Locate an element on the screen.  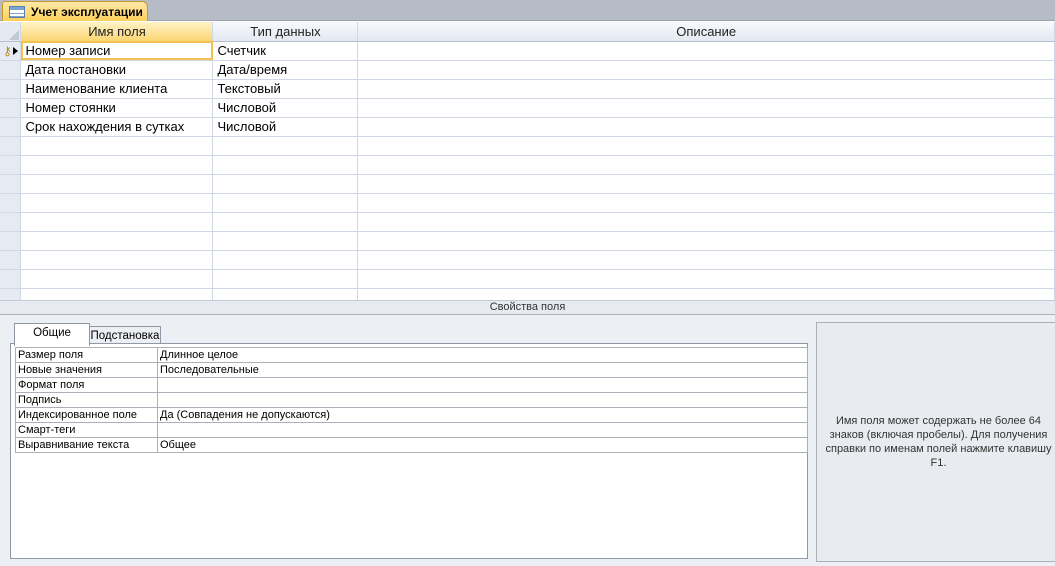
property-row: Выравнивание текста Общее is located at coordinates (411, 445).